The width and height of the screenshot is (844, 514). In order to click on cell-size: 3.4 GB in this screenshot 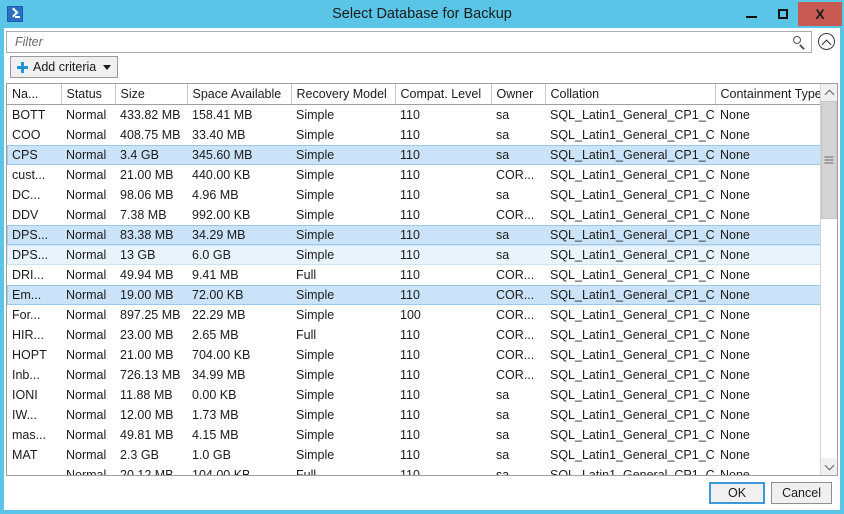, I will do `click(151, 154)`.